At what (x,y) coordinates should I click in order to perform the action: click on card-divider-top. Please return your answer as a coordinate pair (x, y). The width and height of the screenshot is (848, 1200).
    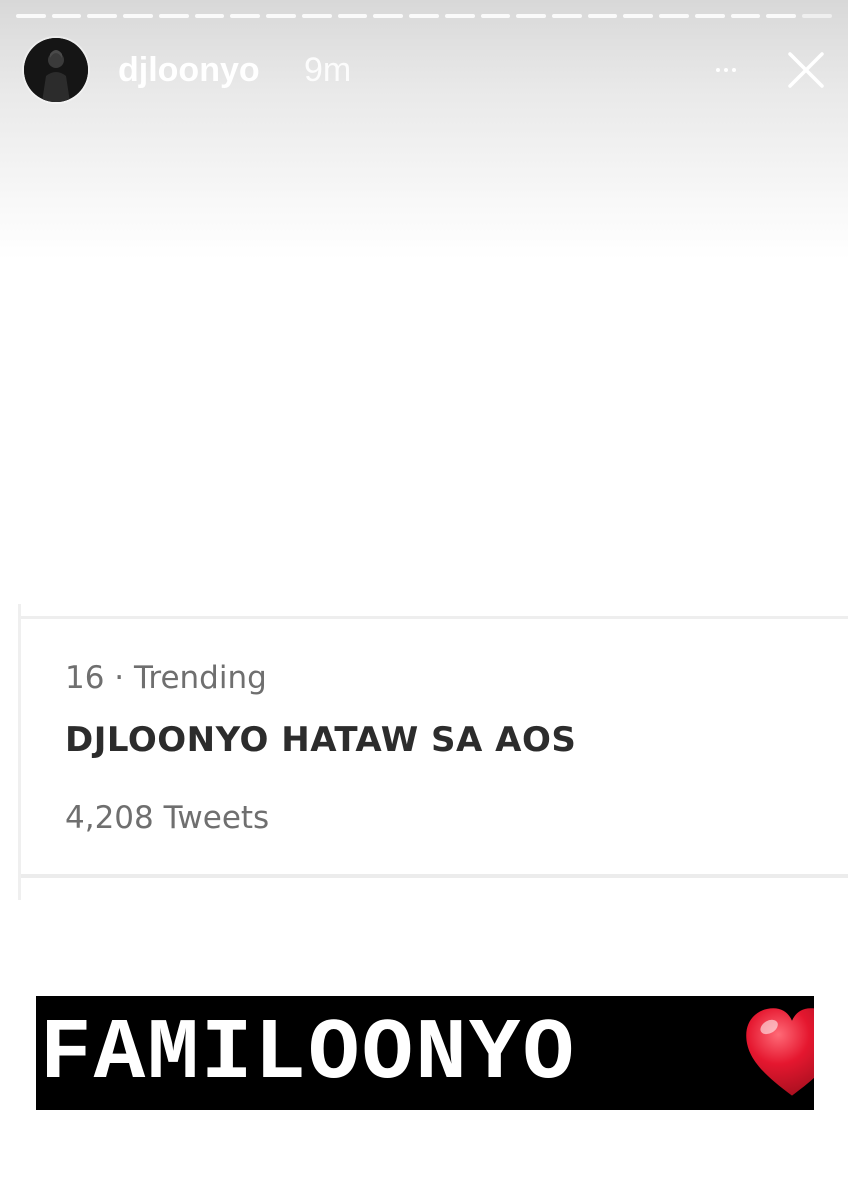
    Looking at the image, I should click on (434, 617).